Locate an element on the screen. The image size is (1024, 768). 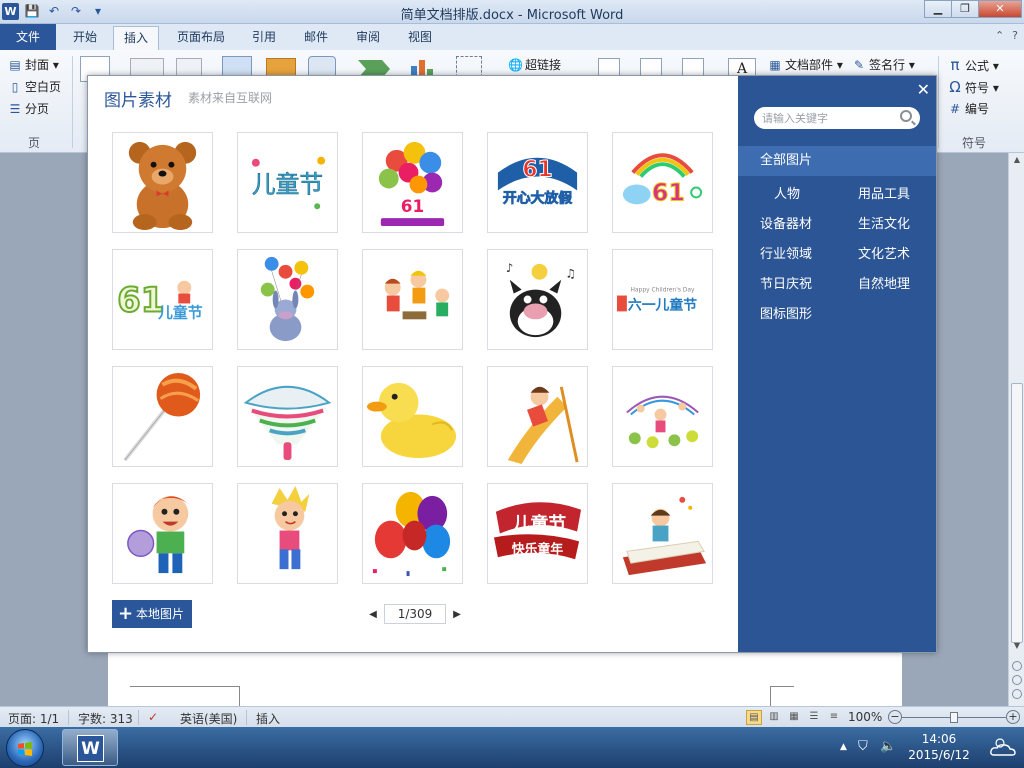
signature-line-button: ✎ 签名行 ▾ is located at coordinates (883, 64).